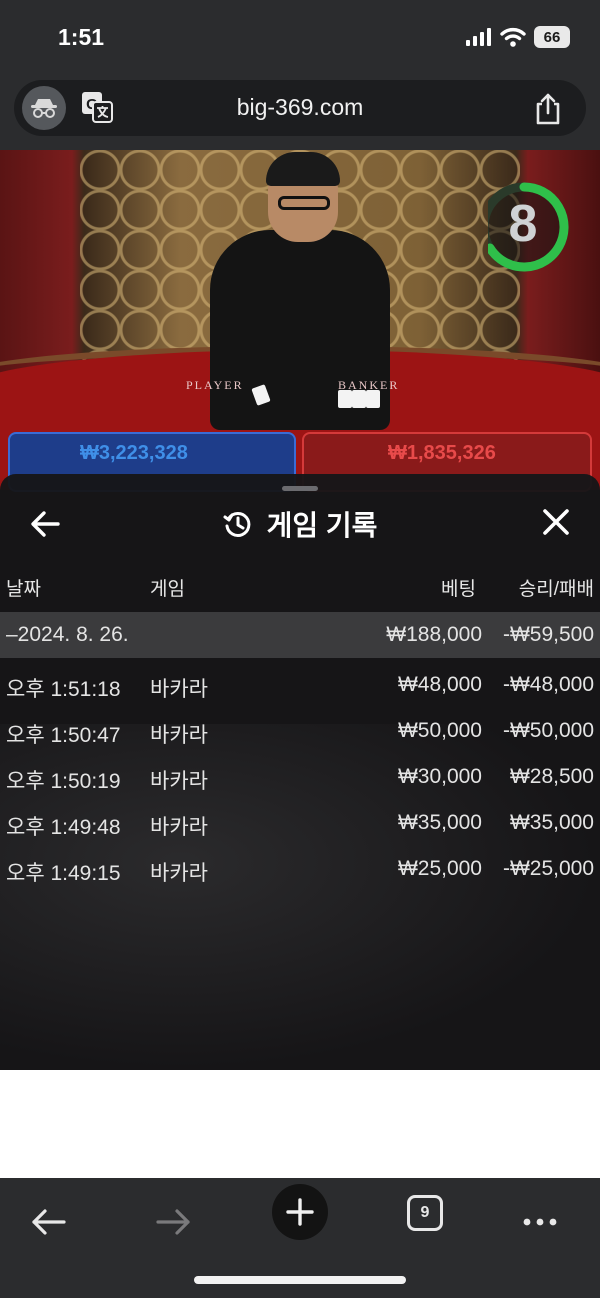 Image resolution: width=600 pixels, height=1298 pixels. What do you see at coordinates (63, 689) in the screenshot?
I see `row-time: 오후 1:51:18` at bounding box center [63, 689].